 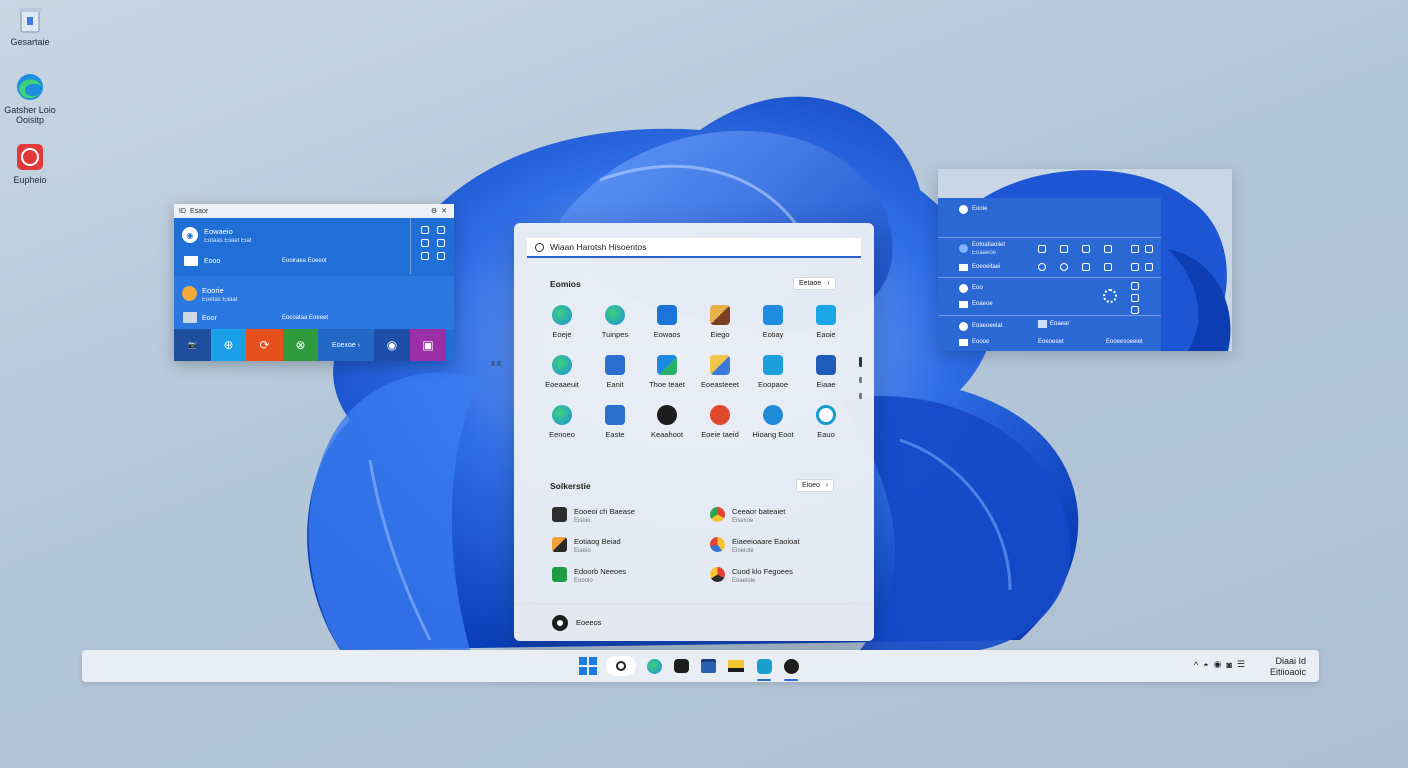 I want to click on tile-label-text: Eoexoe, so click(x=343, y=345).